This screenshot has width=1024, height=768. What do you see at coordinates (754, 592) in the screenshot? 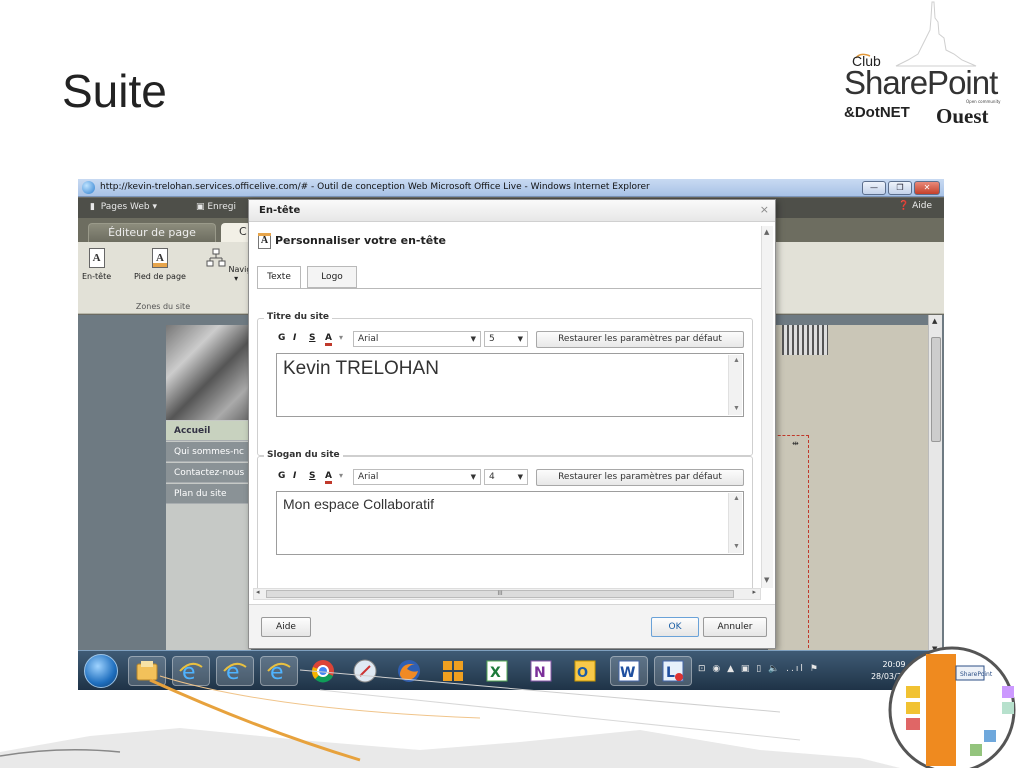
I see `scroll-right-icon: ▸` at bounding box center [754, 592].